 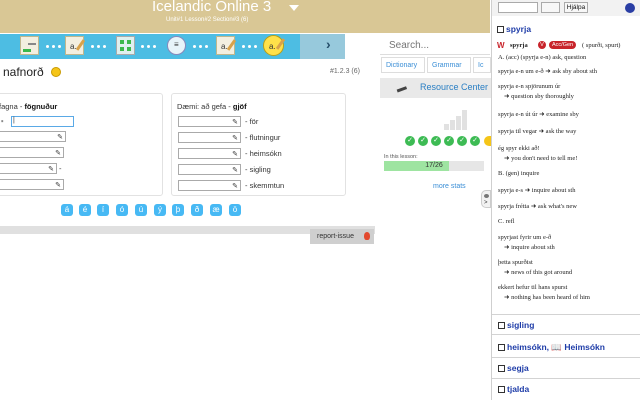 I want to click on lock-icon, so click(x=630, y=8).